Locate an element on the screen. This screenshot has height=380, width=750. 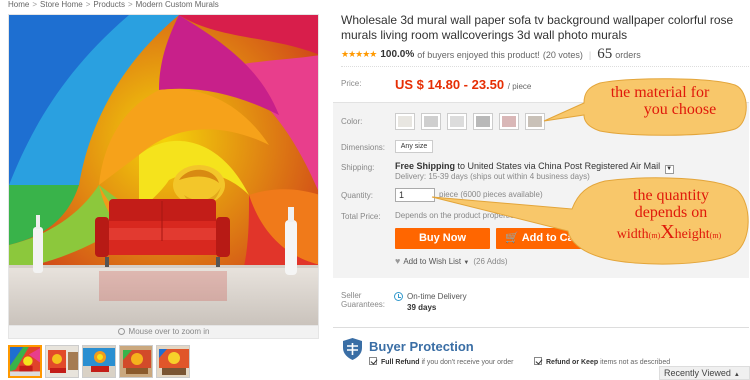
quantity-input: 1 is located at coordinates (415, 195).